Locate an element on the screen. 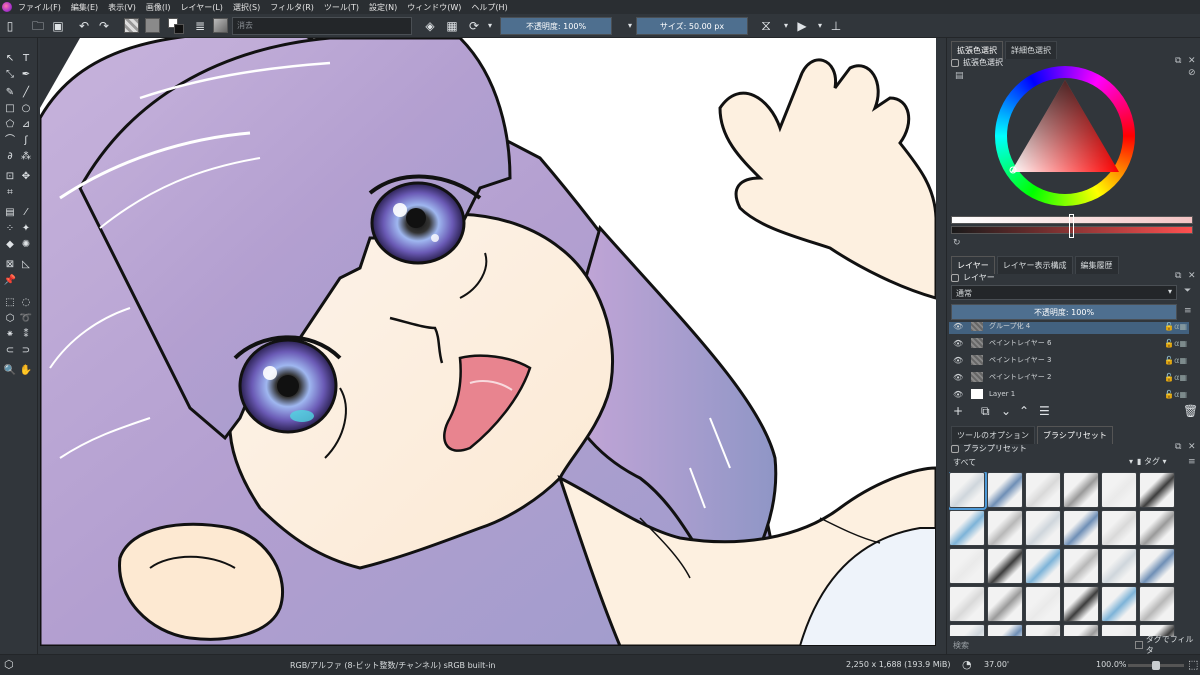 Image resolution: width=1200 pixels, height=675 pixels. select-shapes-tool-icon: ↖ is located at coordinates (10, 59).